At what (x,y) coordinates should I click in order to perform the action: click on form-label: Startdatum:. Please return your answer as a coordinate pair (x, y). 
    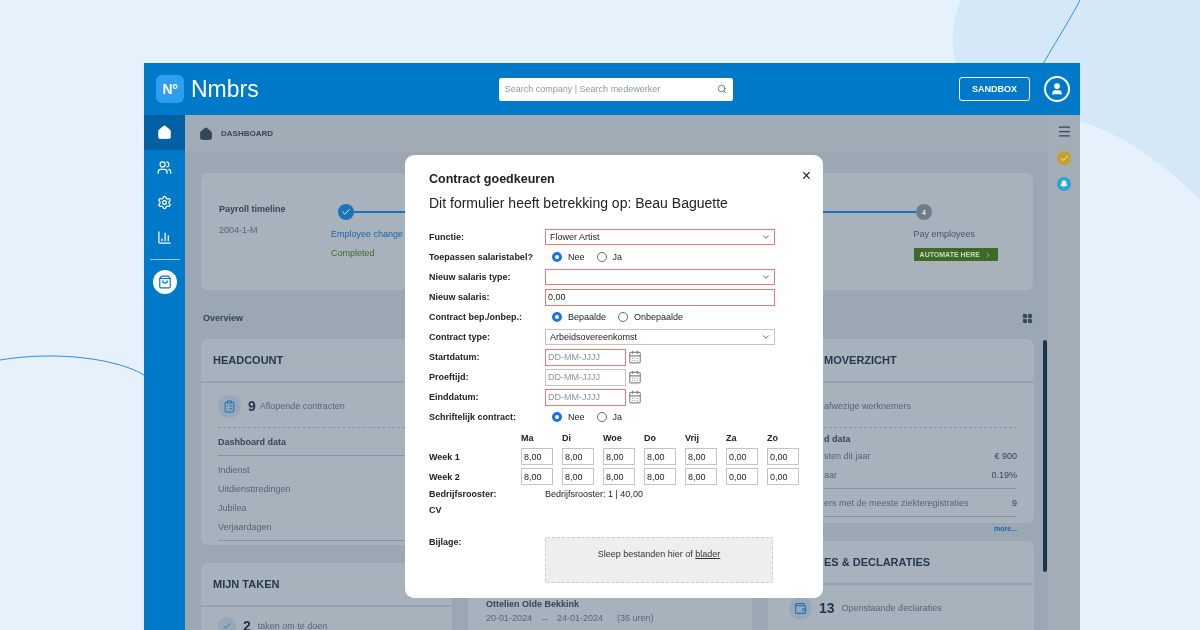
    Looking at the image, I should click on (455, 357).